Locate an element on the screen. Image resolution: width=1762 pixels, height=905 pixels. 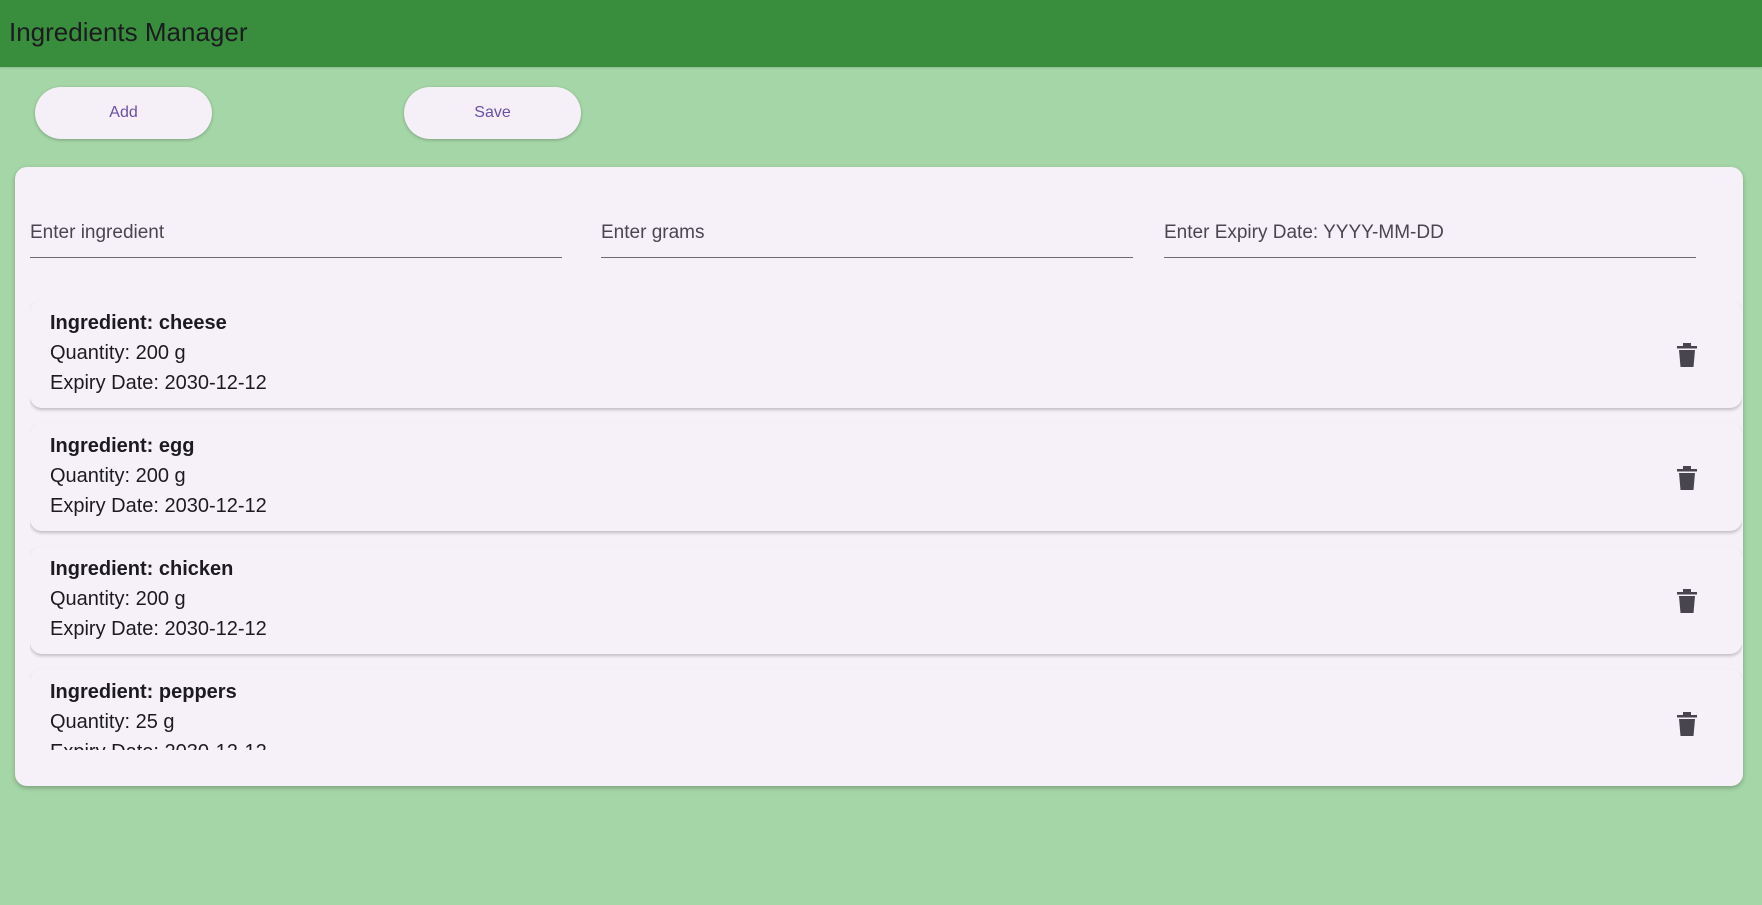
ingredient-name: Ingredient: peppers is located at coordinates (143, 692).